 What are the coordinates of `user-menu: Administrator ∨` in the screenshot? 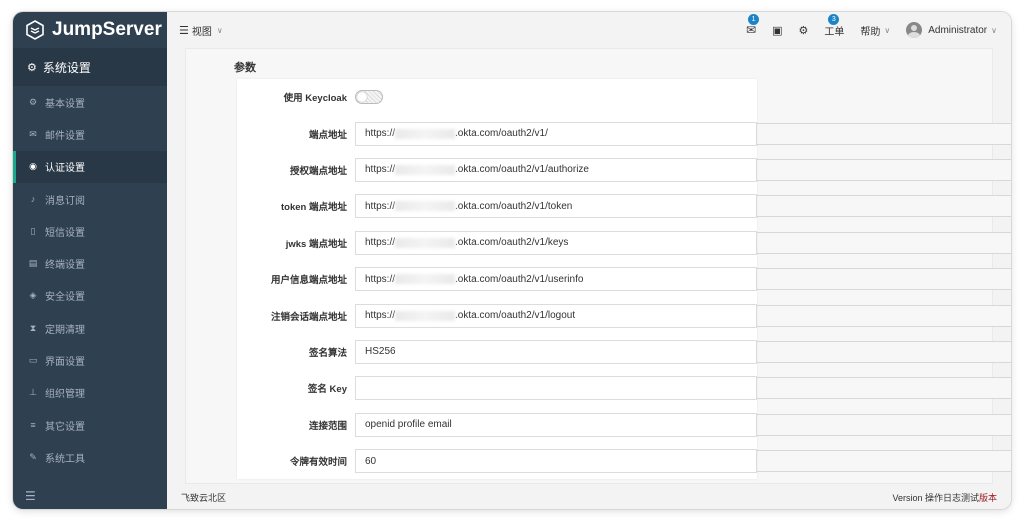 It's located at (951, 30).